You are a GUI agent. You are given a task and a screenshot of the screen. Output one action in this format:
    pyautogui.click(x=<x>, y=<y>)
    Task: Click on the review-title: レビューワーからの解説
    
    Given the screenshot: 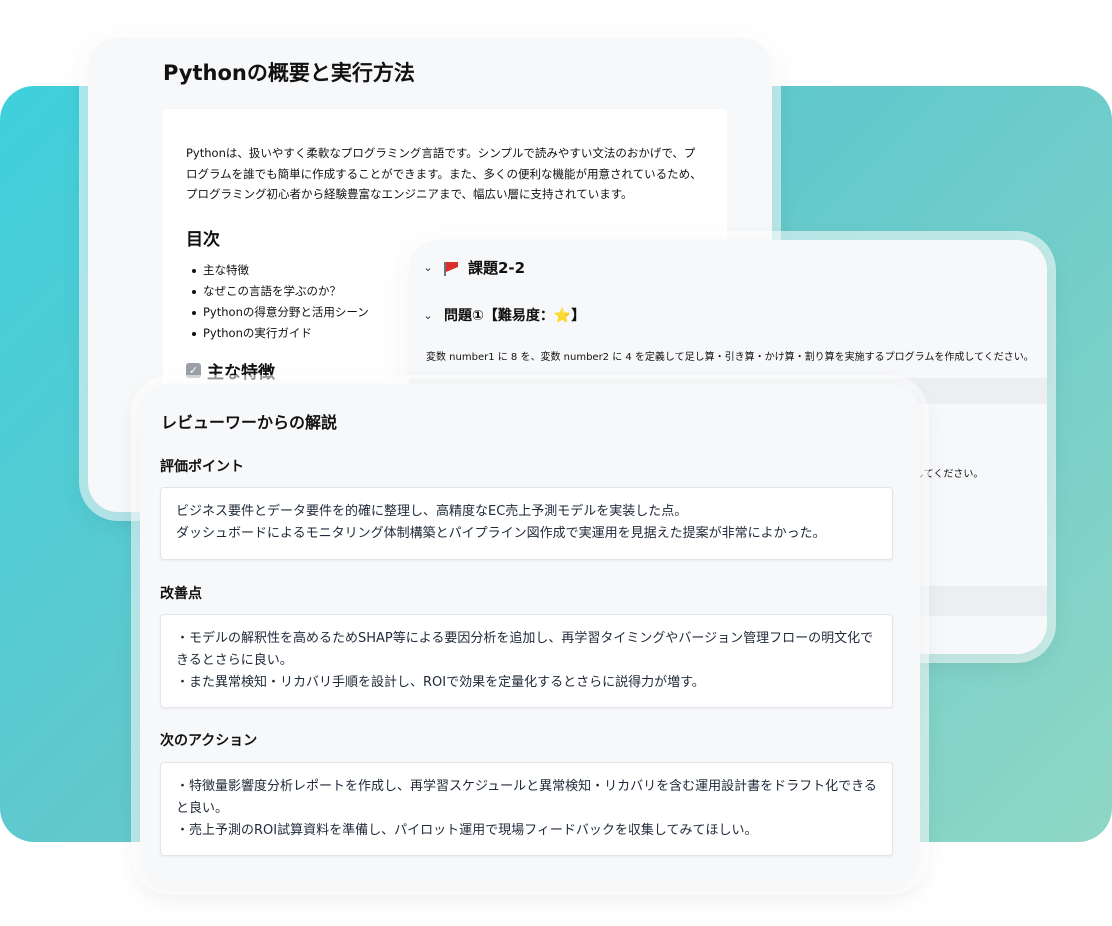 What is the action you would take?
    pyautogui.click(x=249, y=422)
    